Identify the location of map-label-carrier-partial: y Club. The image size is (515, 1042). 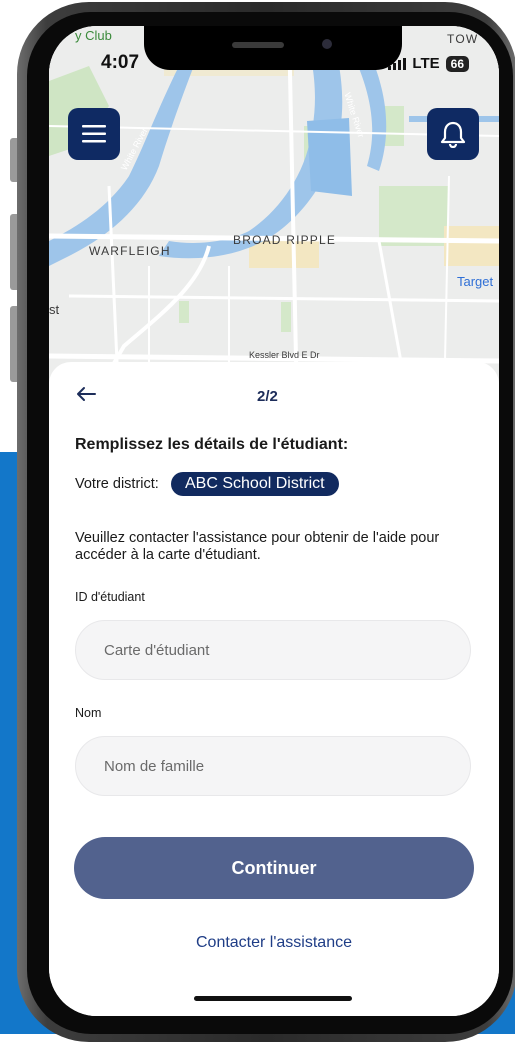
(93, 35).